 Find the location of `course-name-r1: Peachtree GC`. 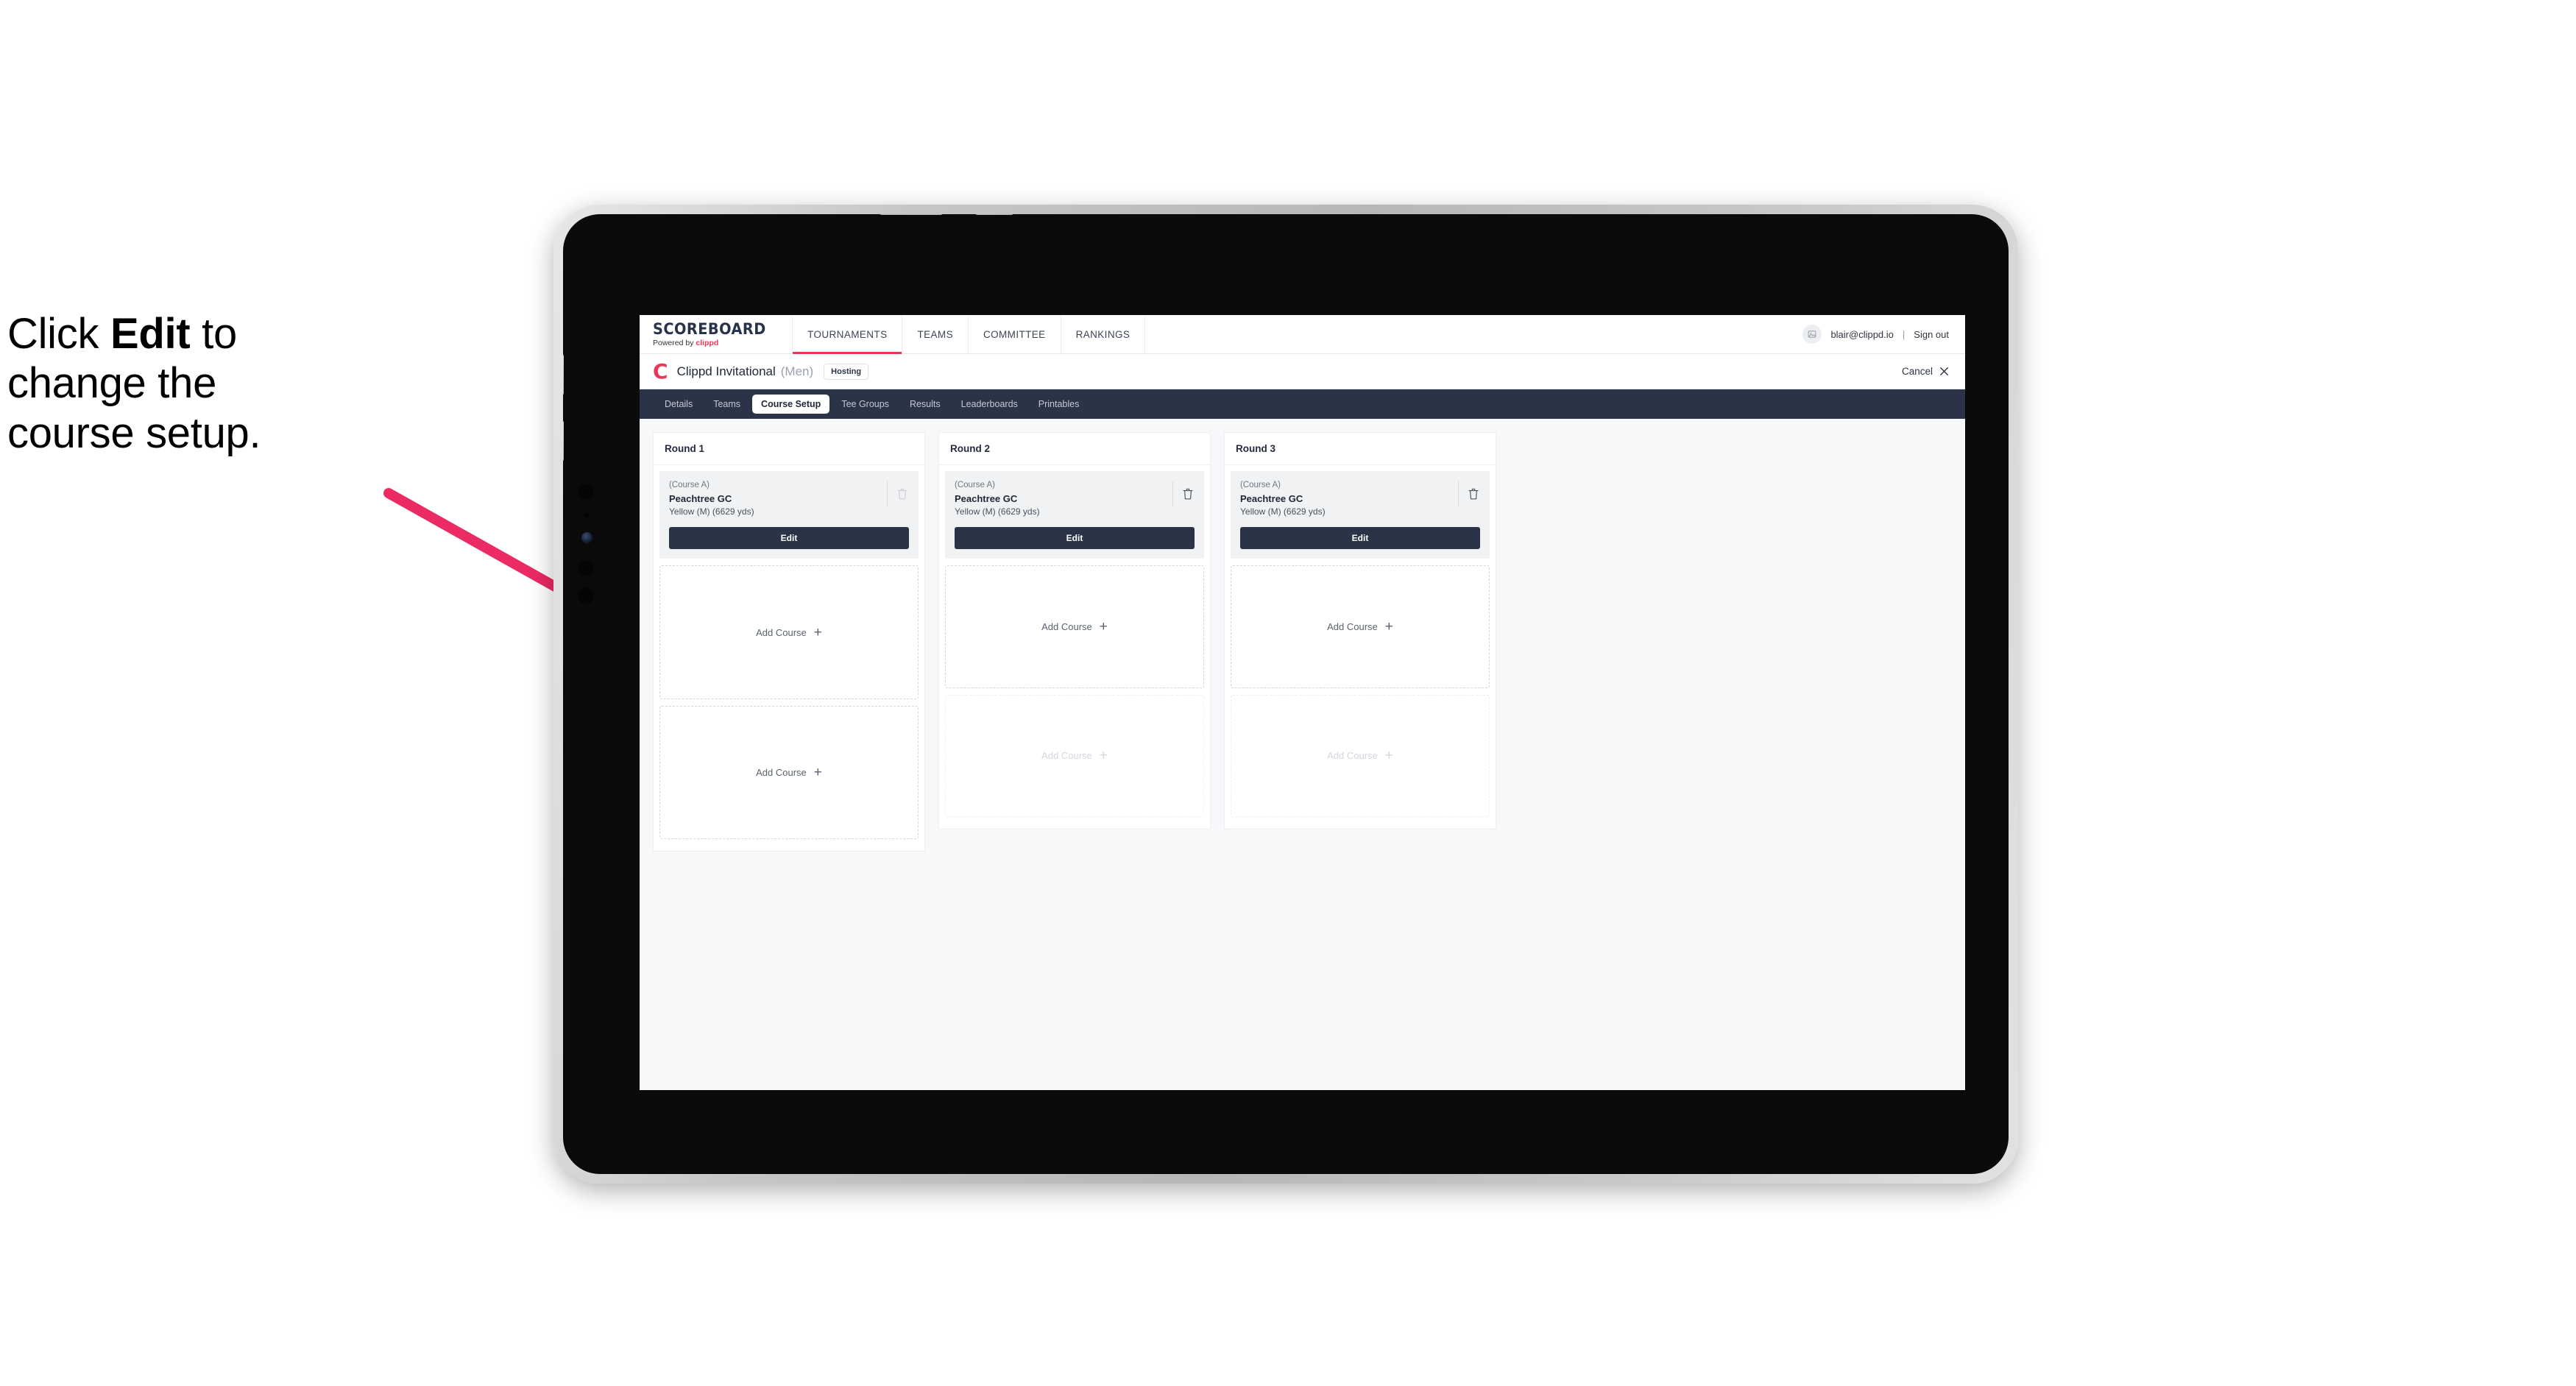

course-name-r1: Peachtree GC is located at coordinates (700, 498).